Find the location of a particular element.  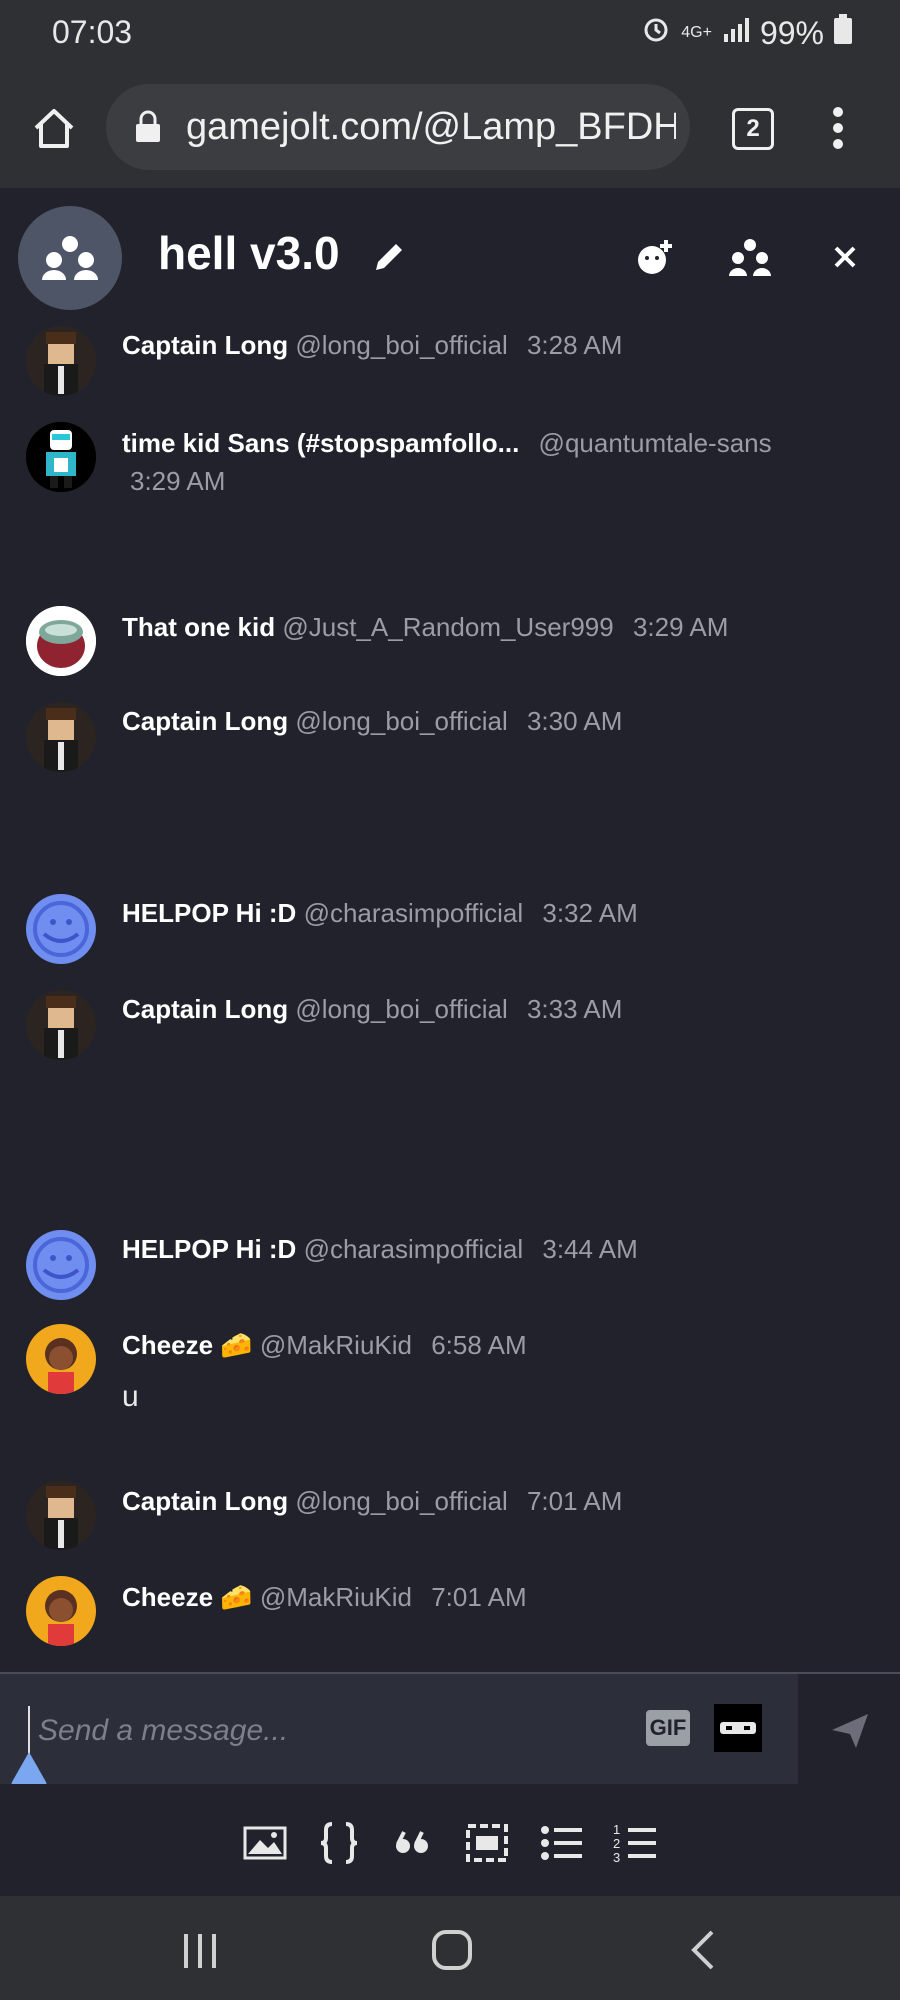

group-icon is located at coordinates (70, 260).